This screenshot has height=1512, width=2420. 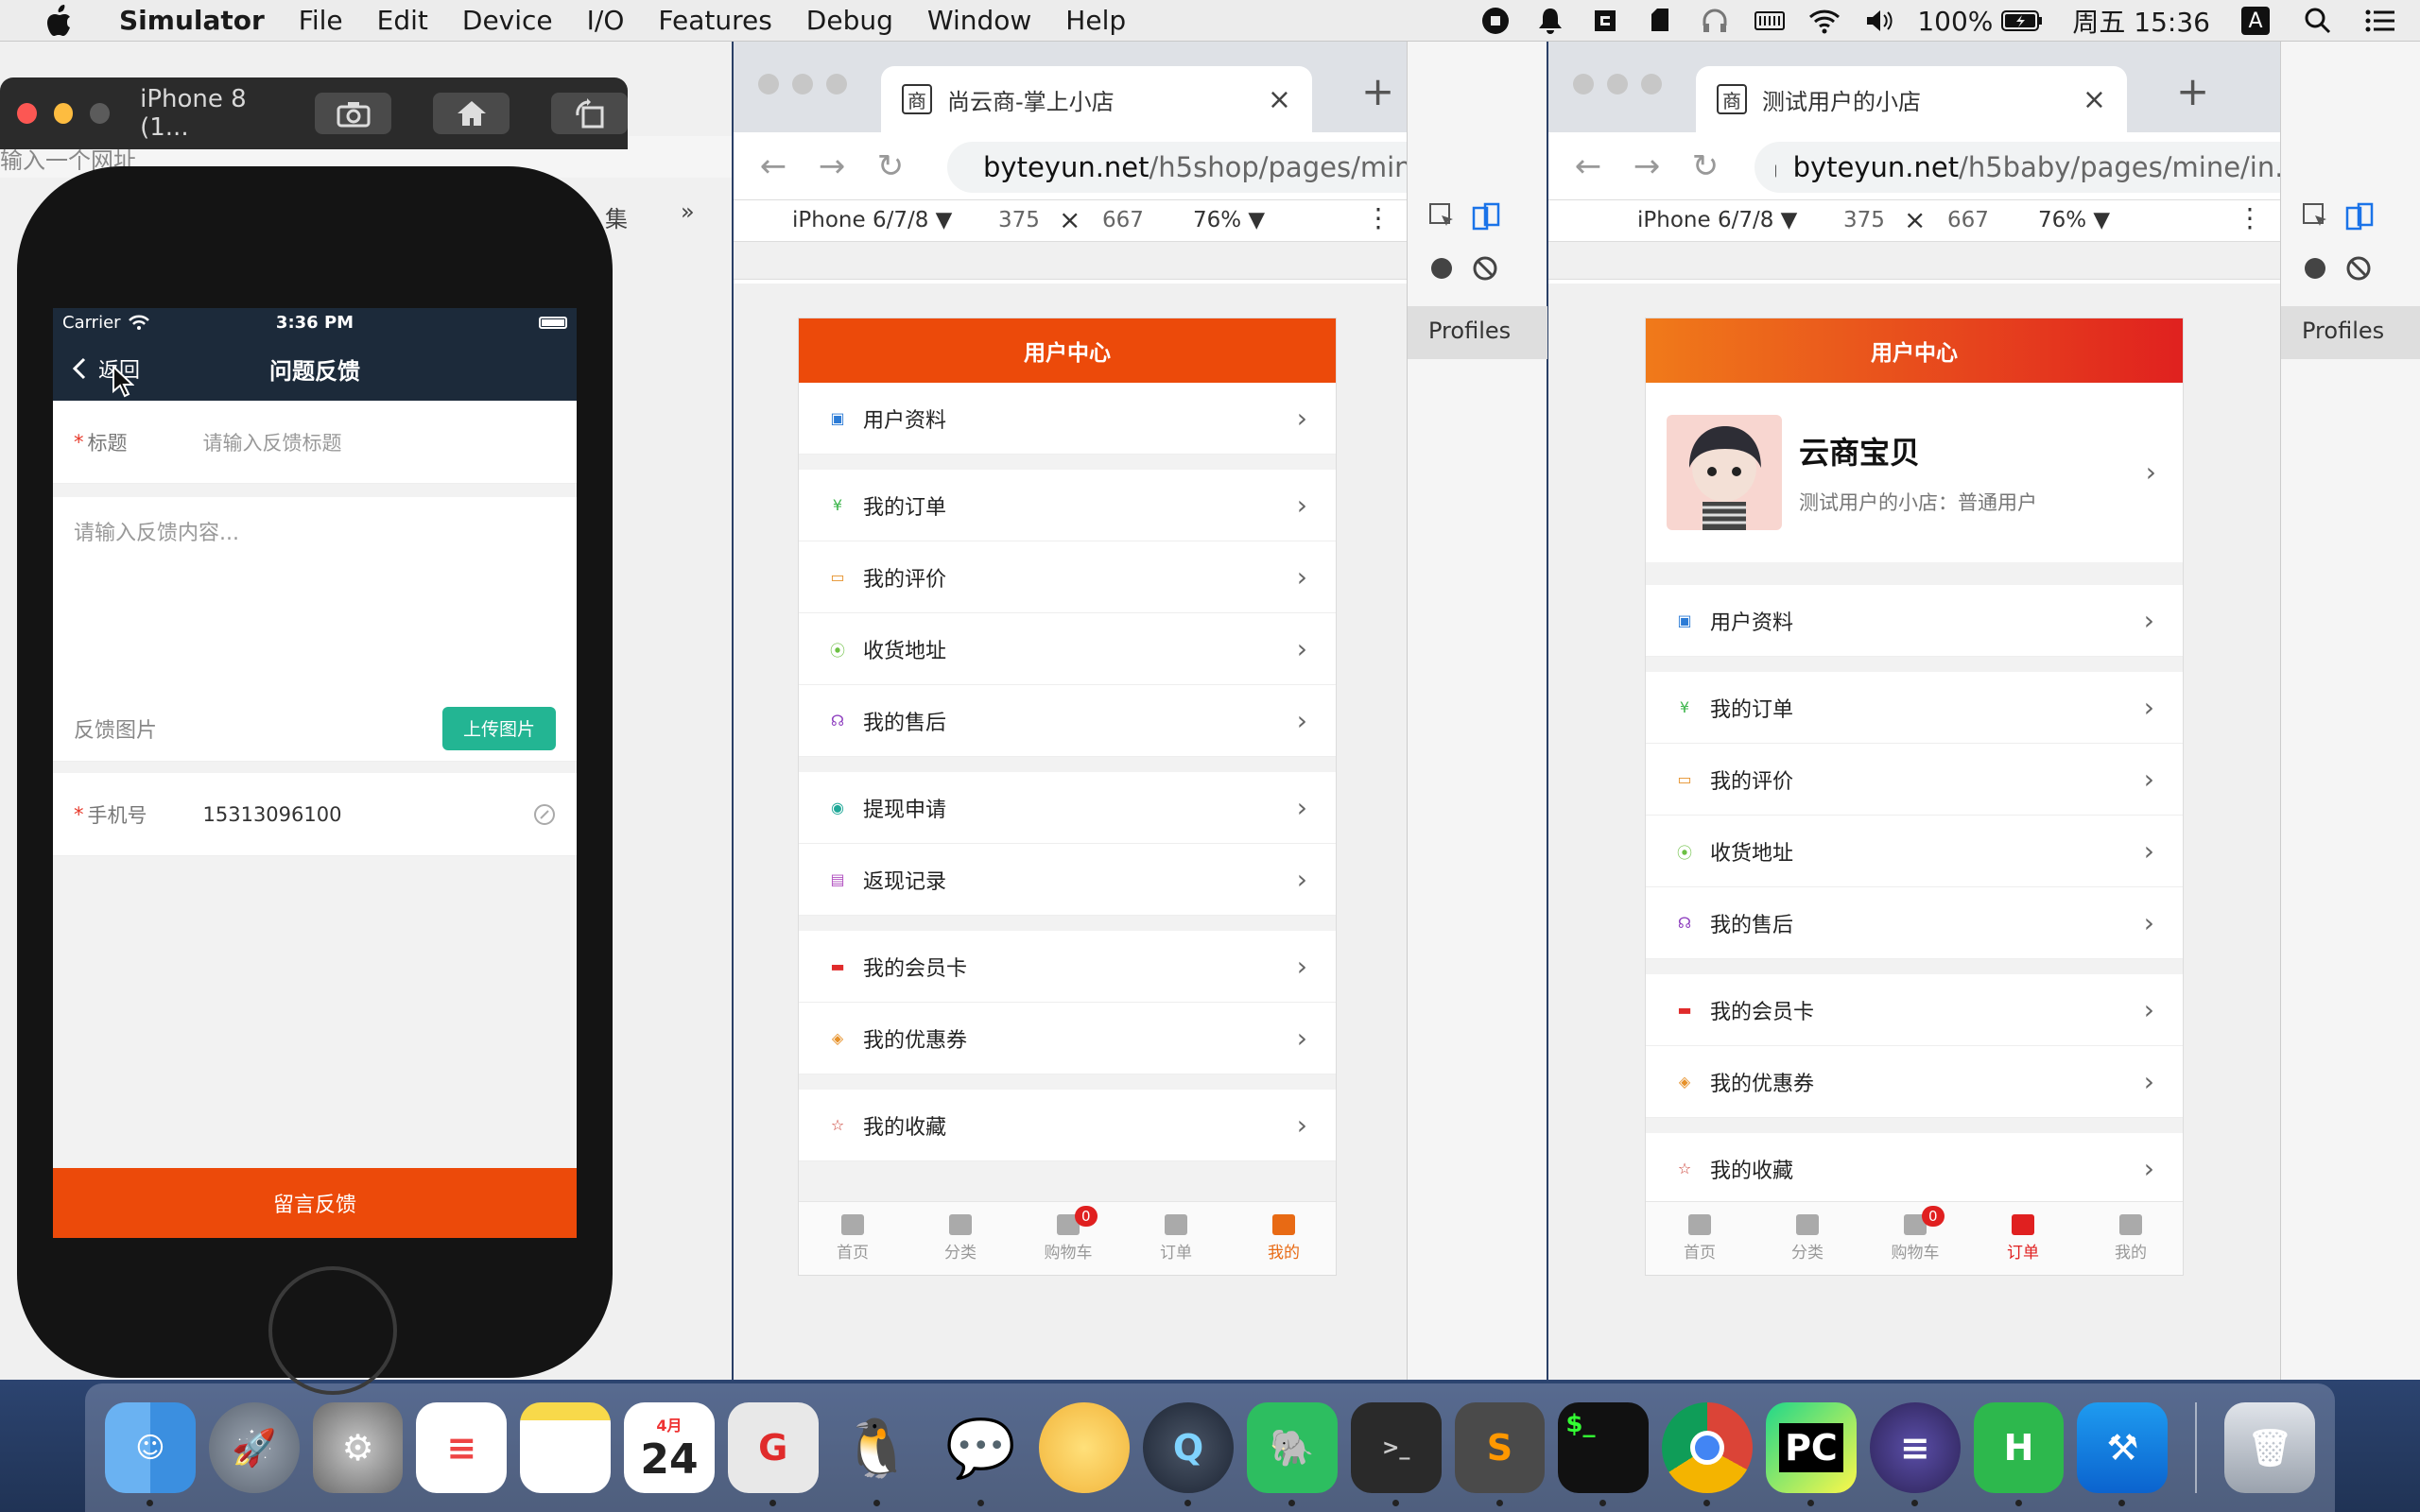 What do you see at coordinates (1469, 331) in the screenshot?
I see `devtools-profiles-tab: Profiles` at bounding box center [1469, 331].